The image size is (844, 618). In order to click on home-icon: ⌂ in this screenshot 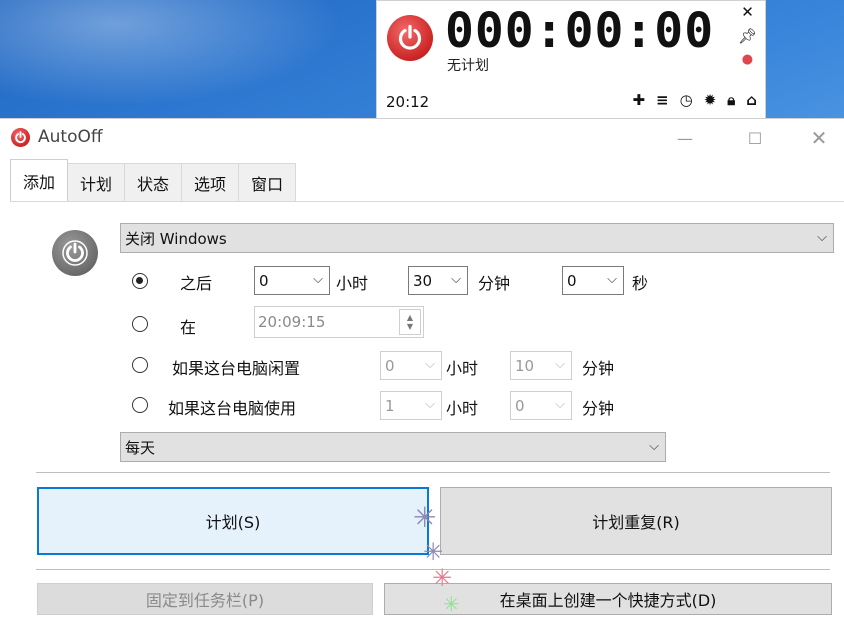, I will do `click(751, 100)`.